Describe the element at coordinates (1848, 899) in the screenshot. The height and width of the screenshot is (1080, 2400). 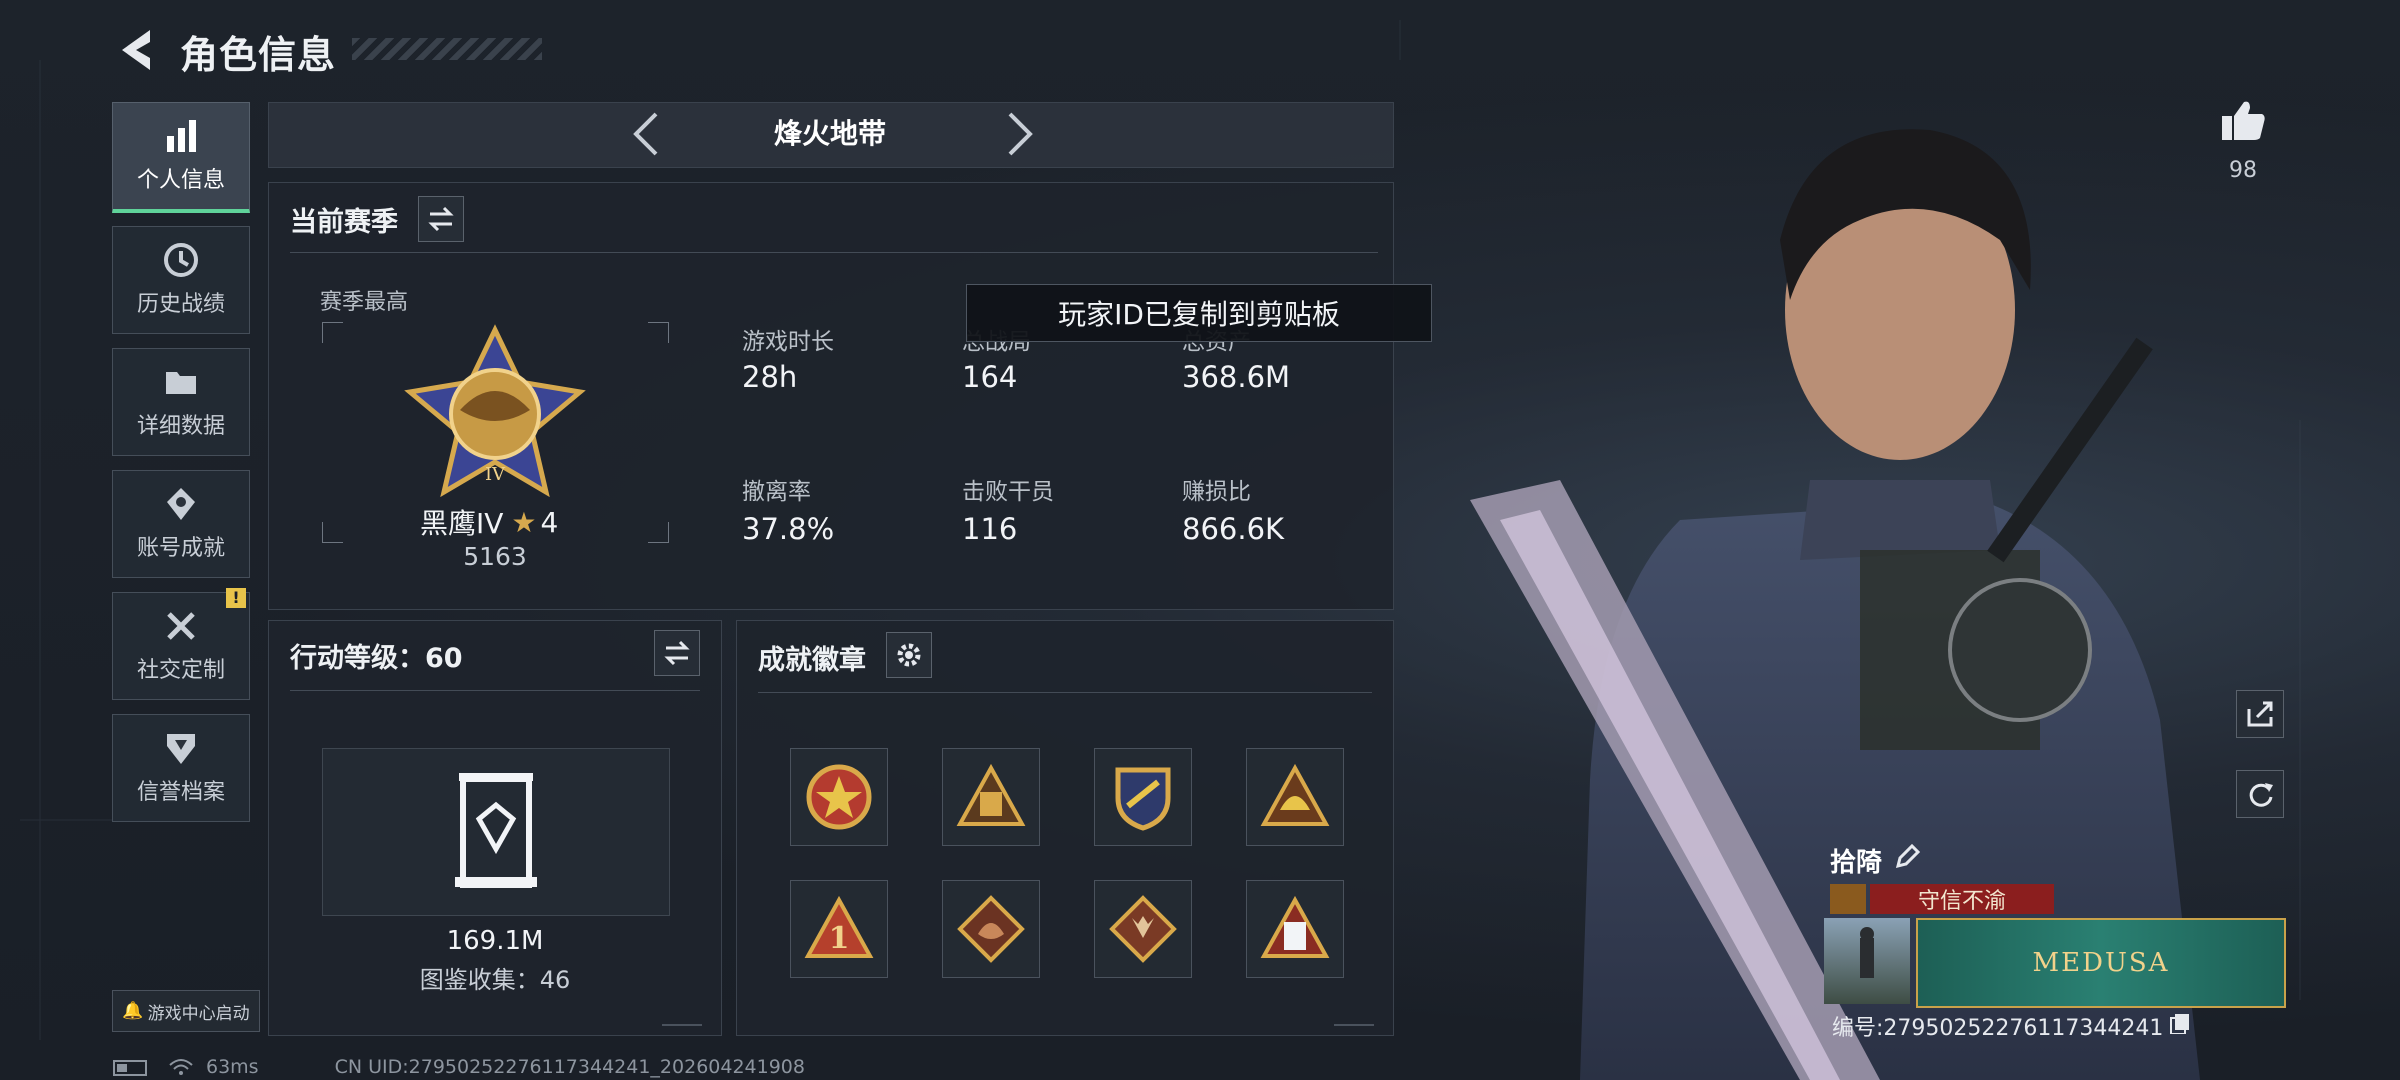
I see `title-emblem-icon` at that location.